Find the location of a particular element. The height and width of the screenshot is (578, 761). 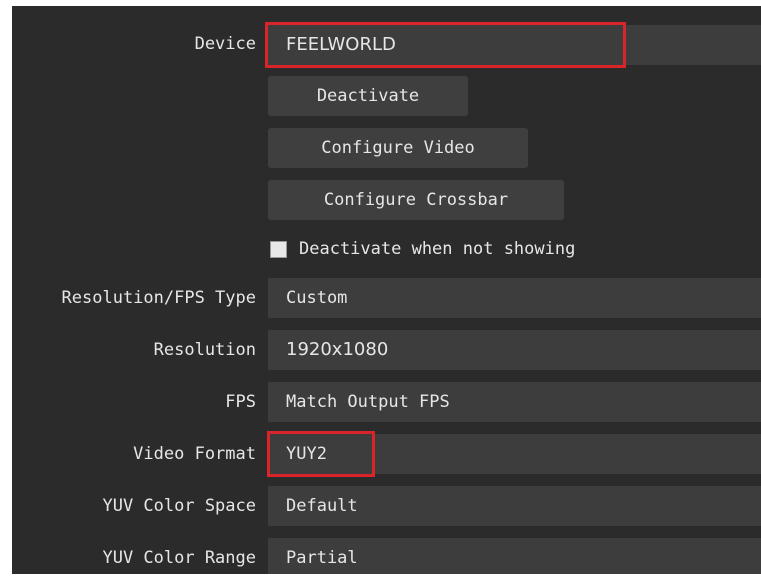

fps-label: FPS is located at coordinates (240, 402).